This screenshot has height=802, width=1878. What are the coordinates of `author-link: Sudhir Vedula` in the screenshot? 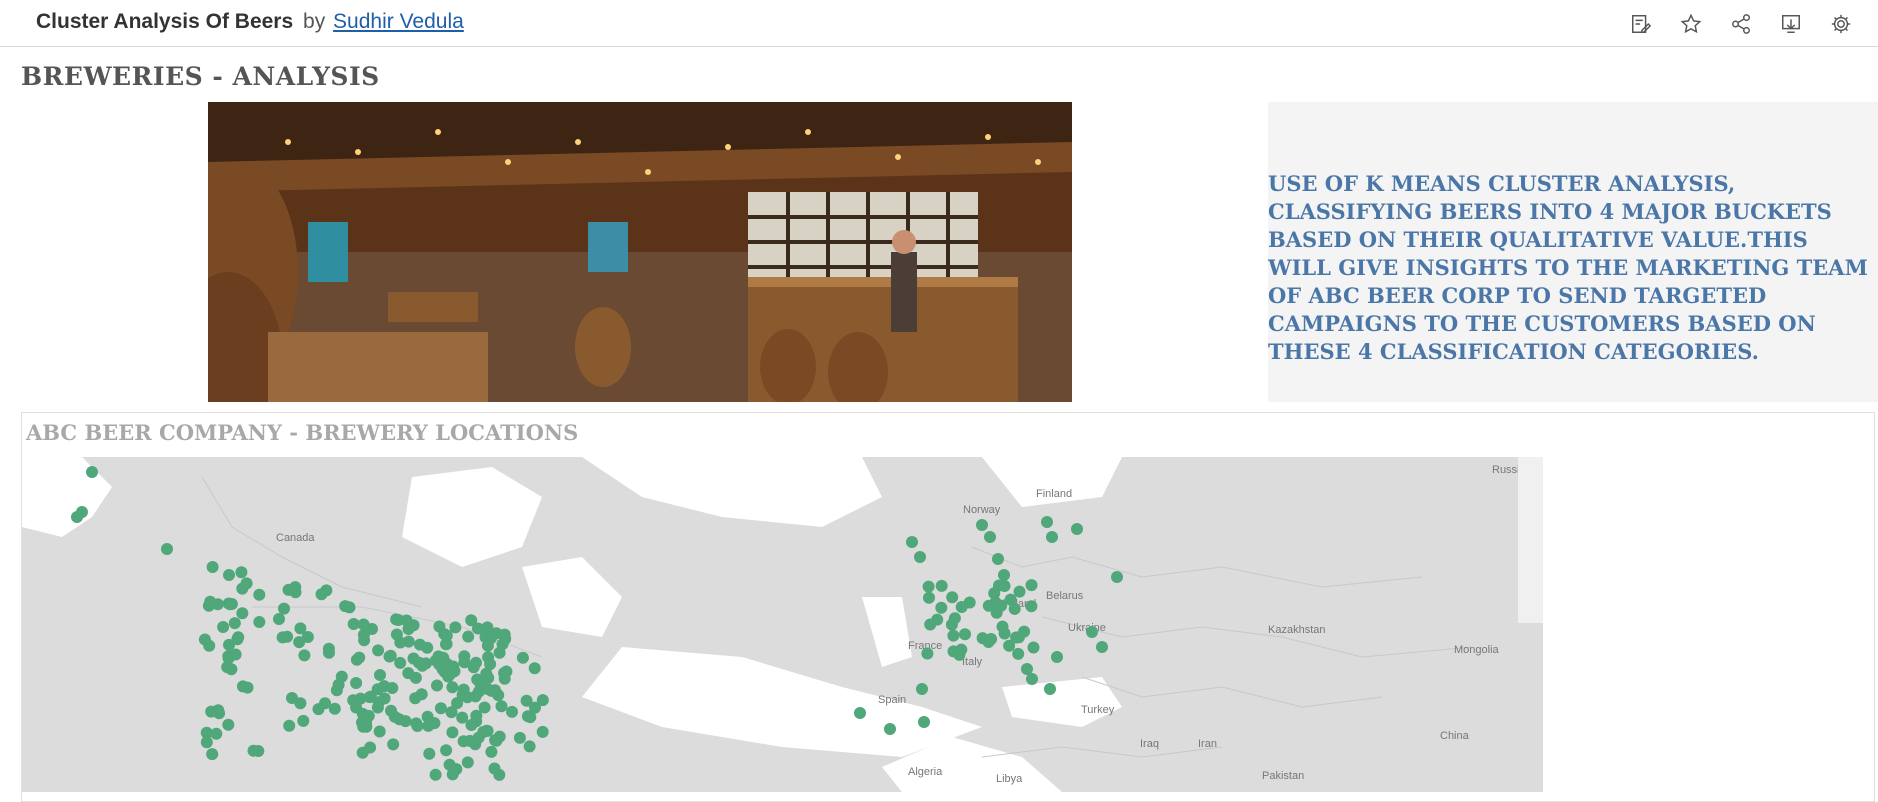 It's located at (398, 21).